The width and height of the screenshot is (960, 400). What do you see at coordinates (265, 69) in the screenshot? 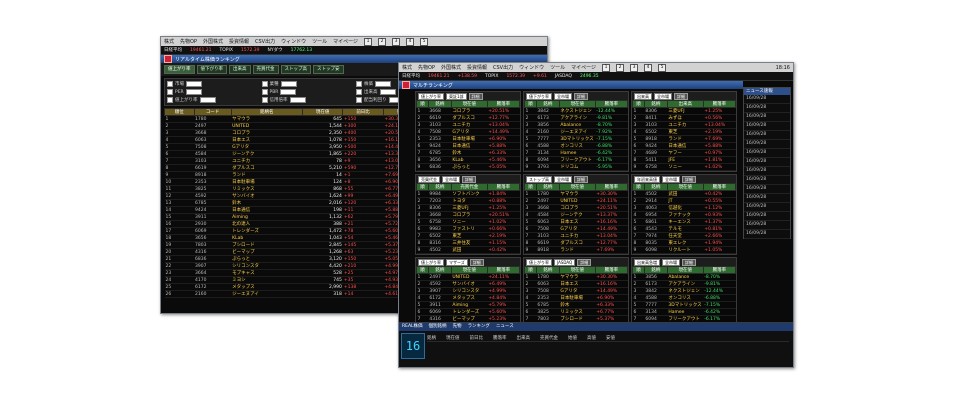
I see `tab-ranking: 売買代金` at bounding box center [265, 69].